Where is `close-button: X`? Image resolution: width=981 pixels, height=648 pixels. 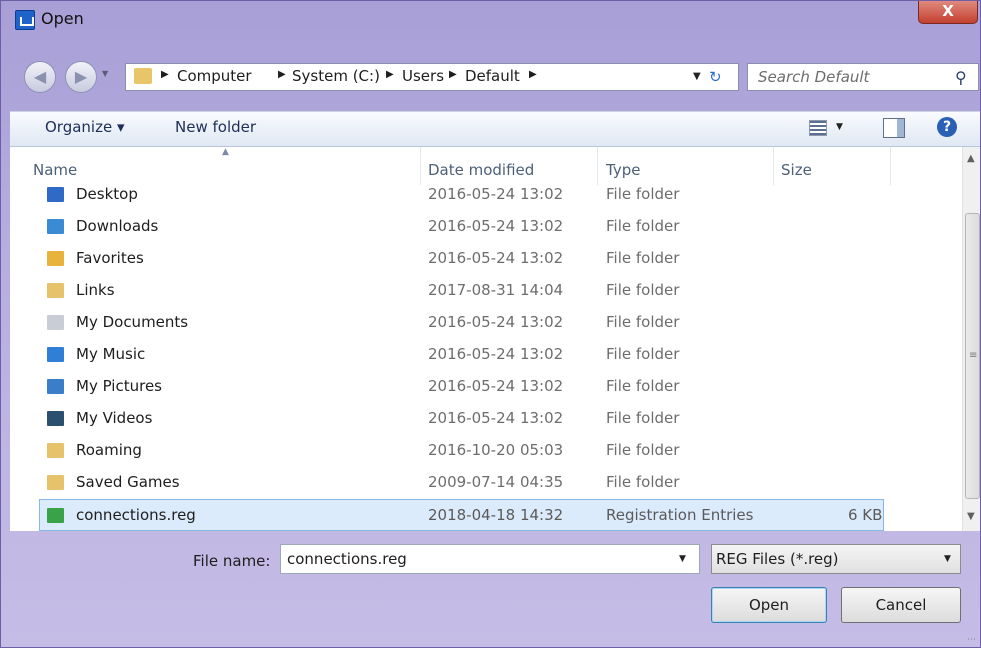
close-button: X is located at coordinates (948, 12).